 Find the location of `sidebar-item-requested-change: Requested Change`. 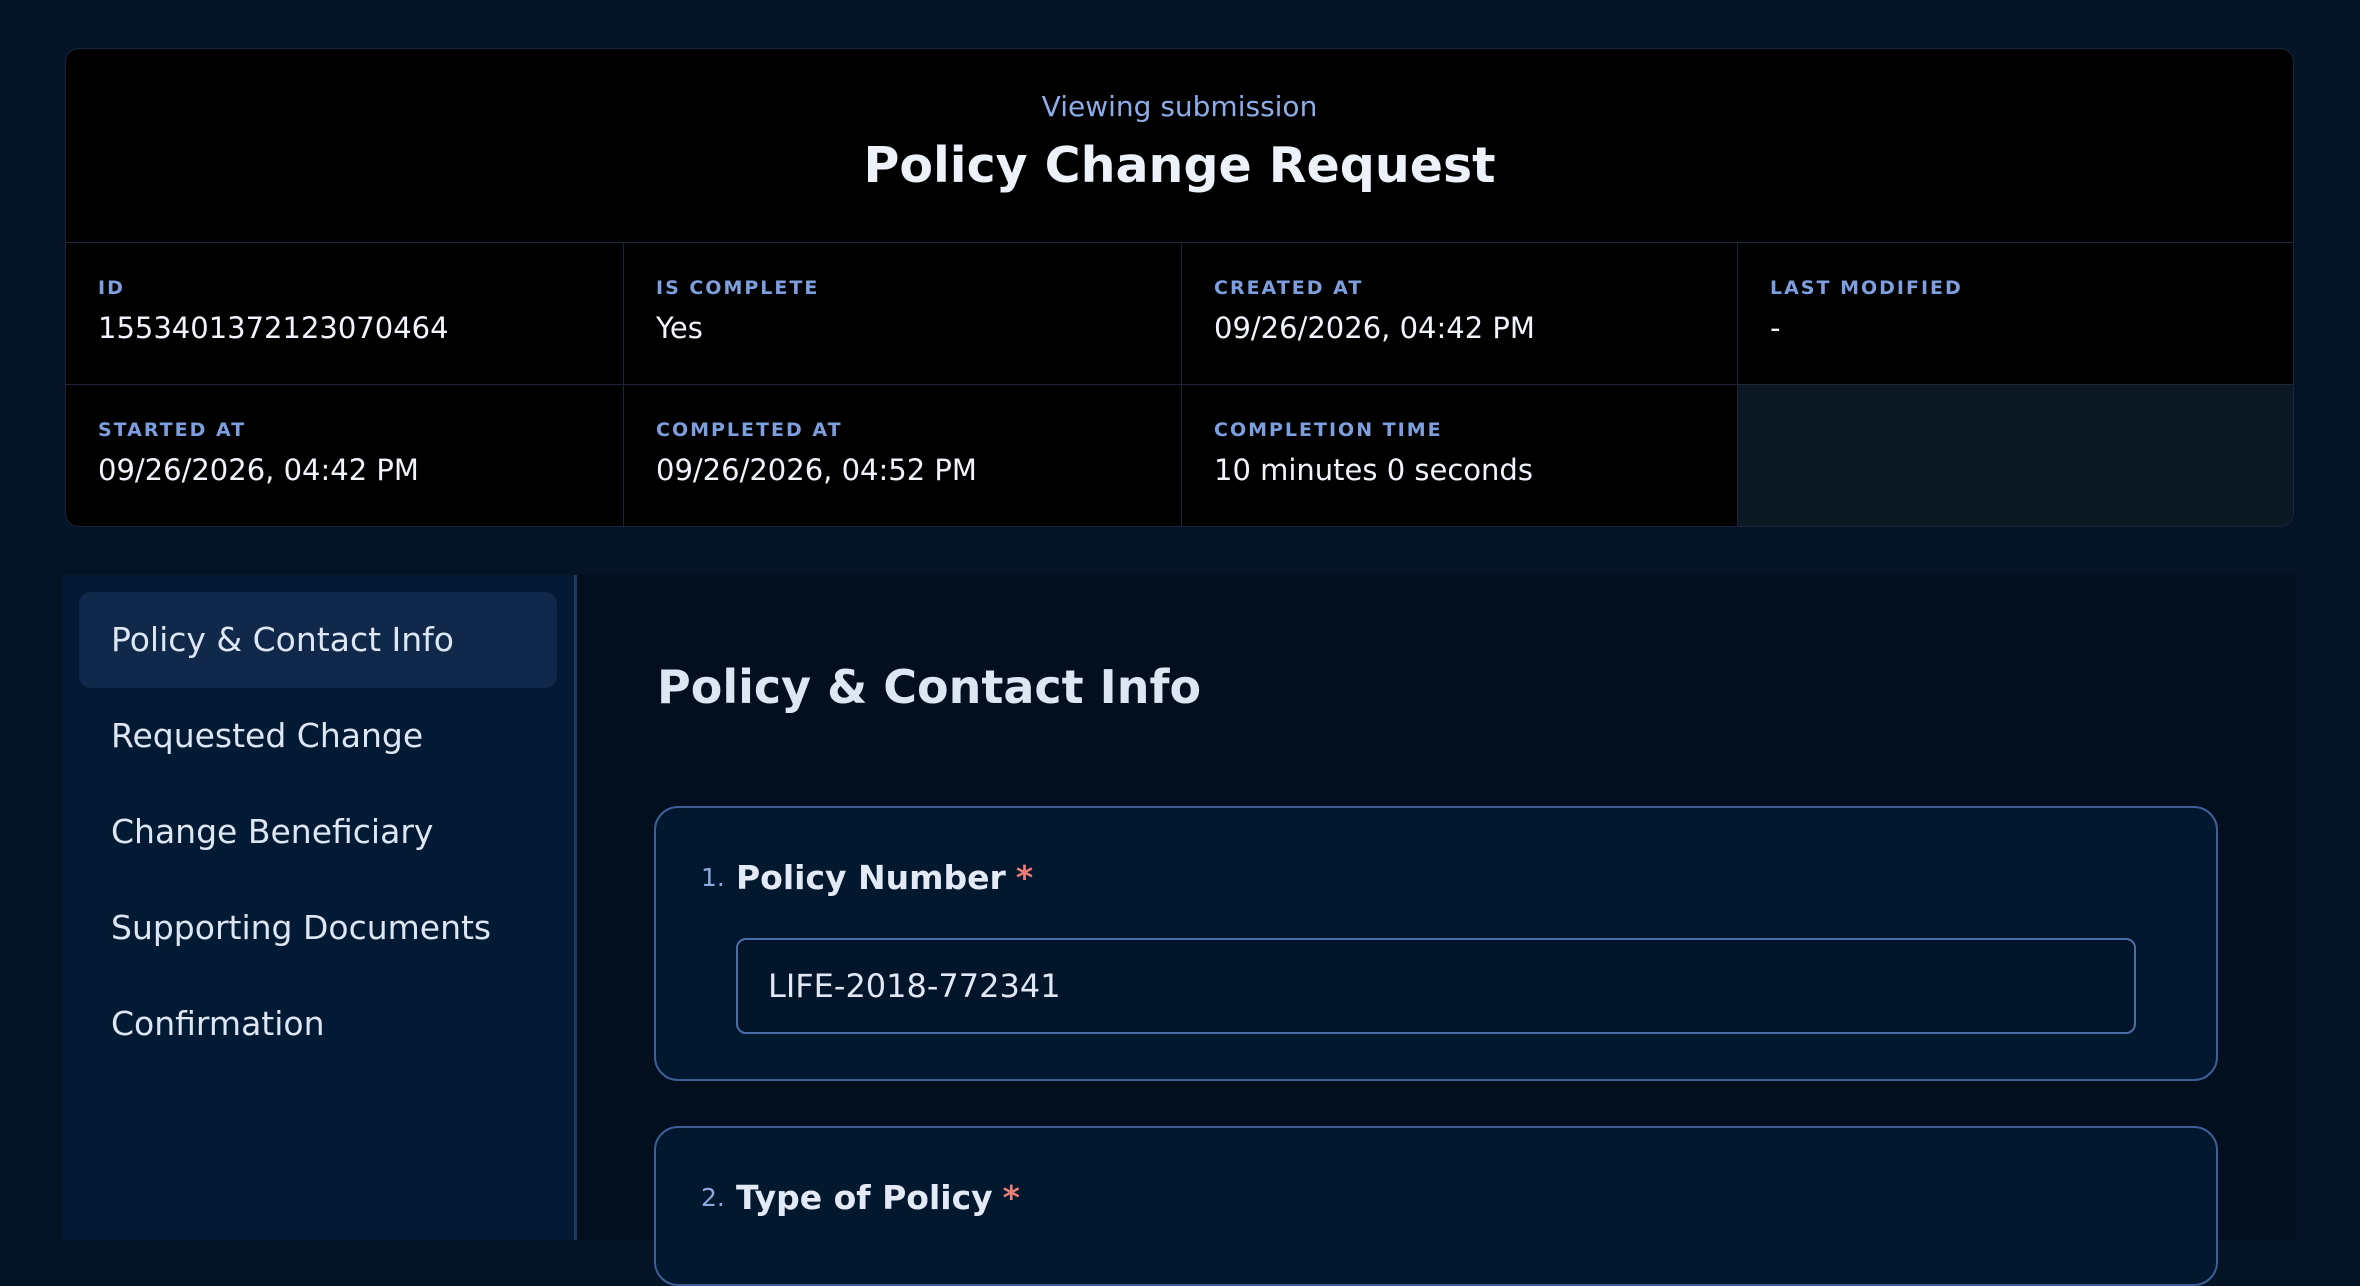

sidebar-item-requested-change: Requested Change is located at coordinates (318, 736).